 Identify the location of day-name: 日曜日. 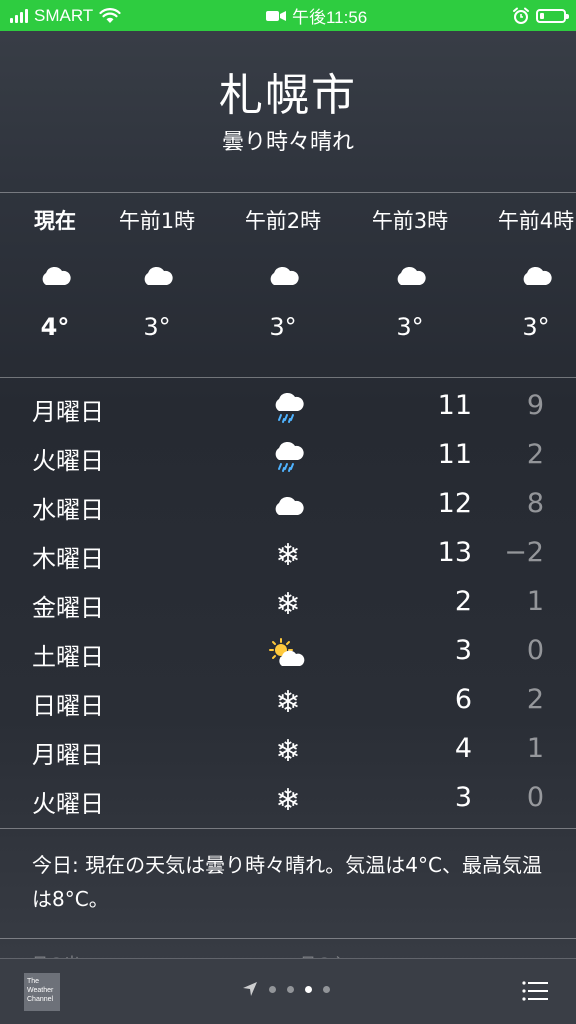
(68, 706).